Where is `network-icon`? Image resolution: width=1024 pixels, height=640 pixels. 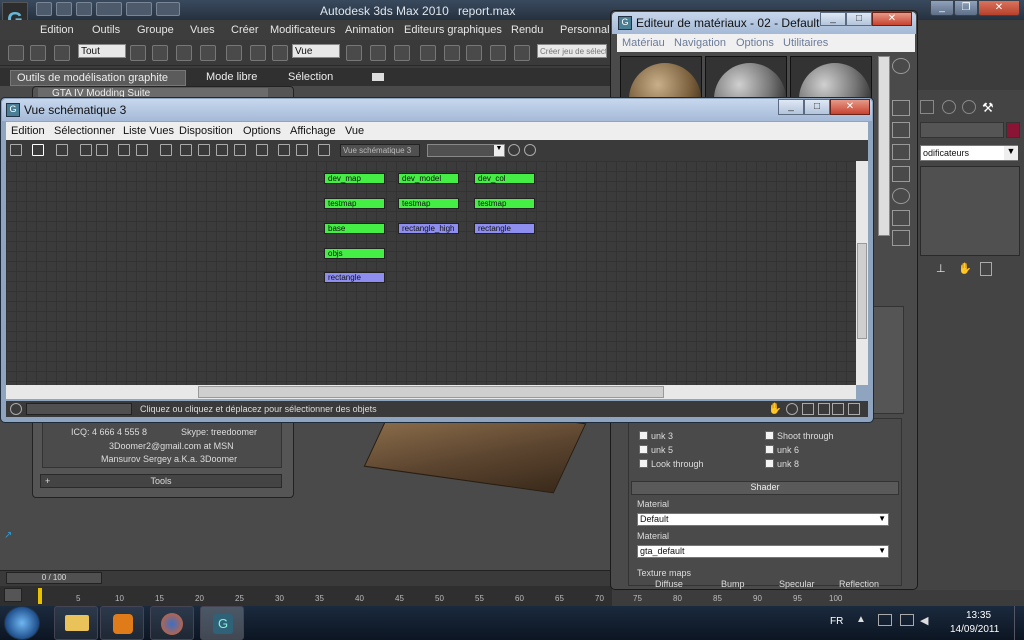
network-icon is located at coordinates (907, 620).